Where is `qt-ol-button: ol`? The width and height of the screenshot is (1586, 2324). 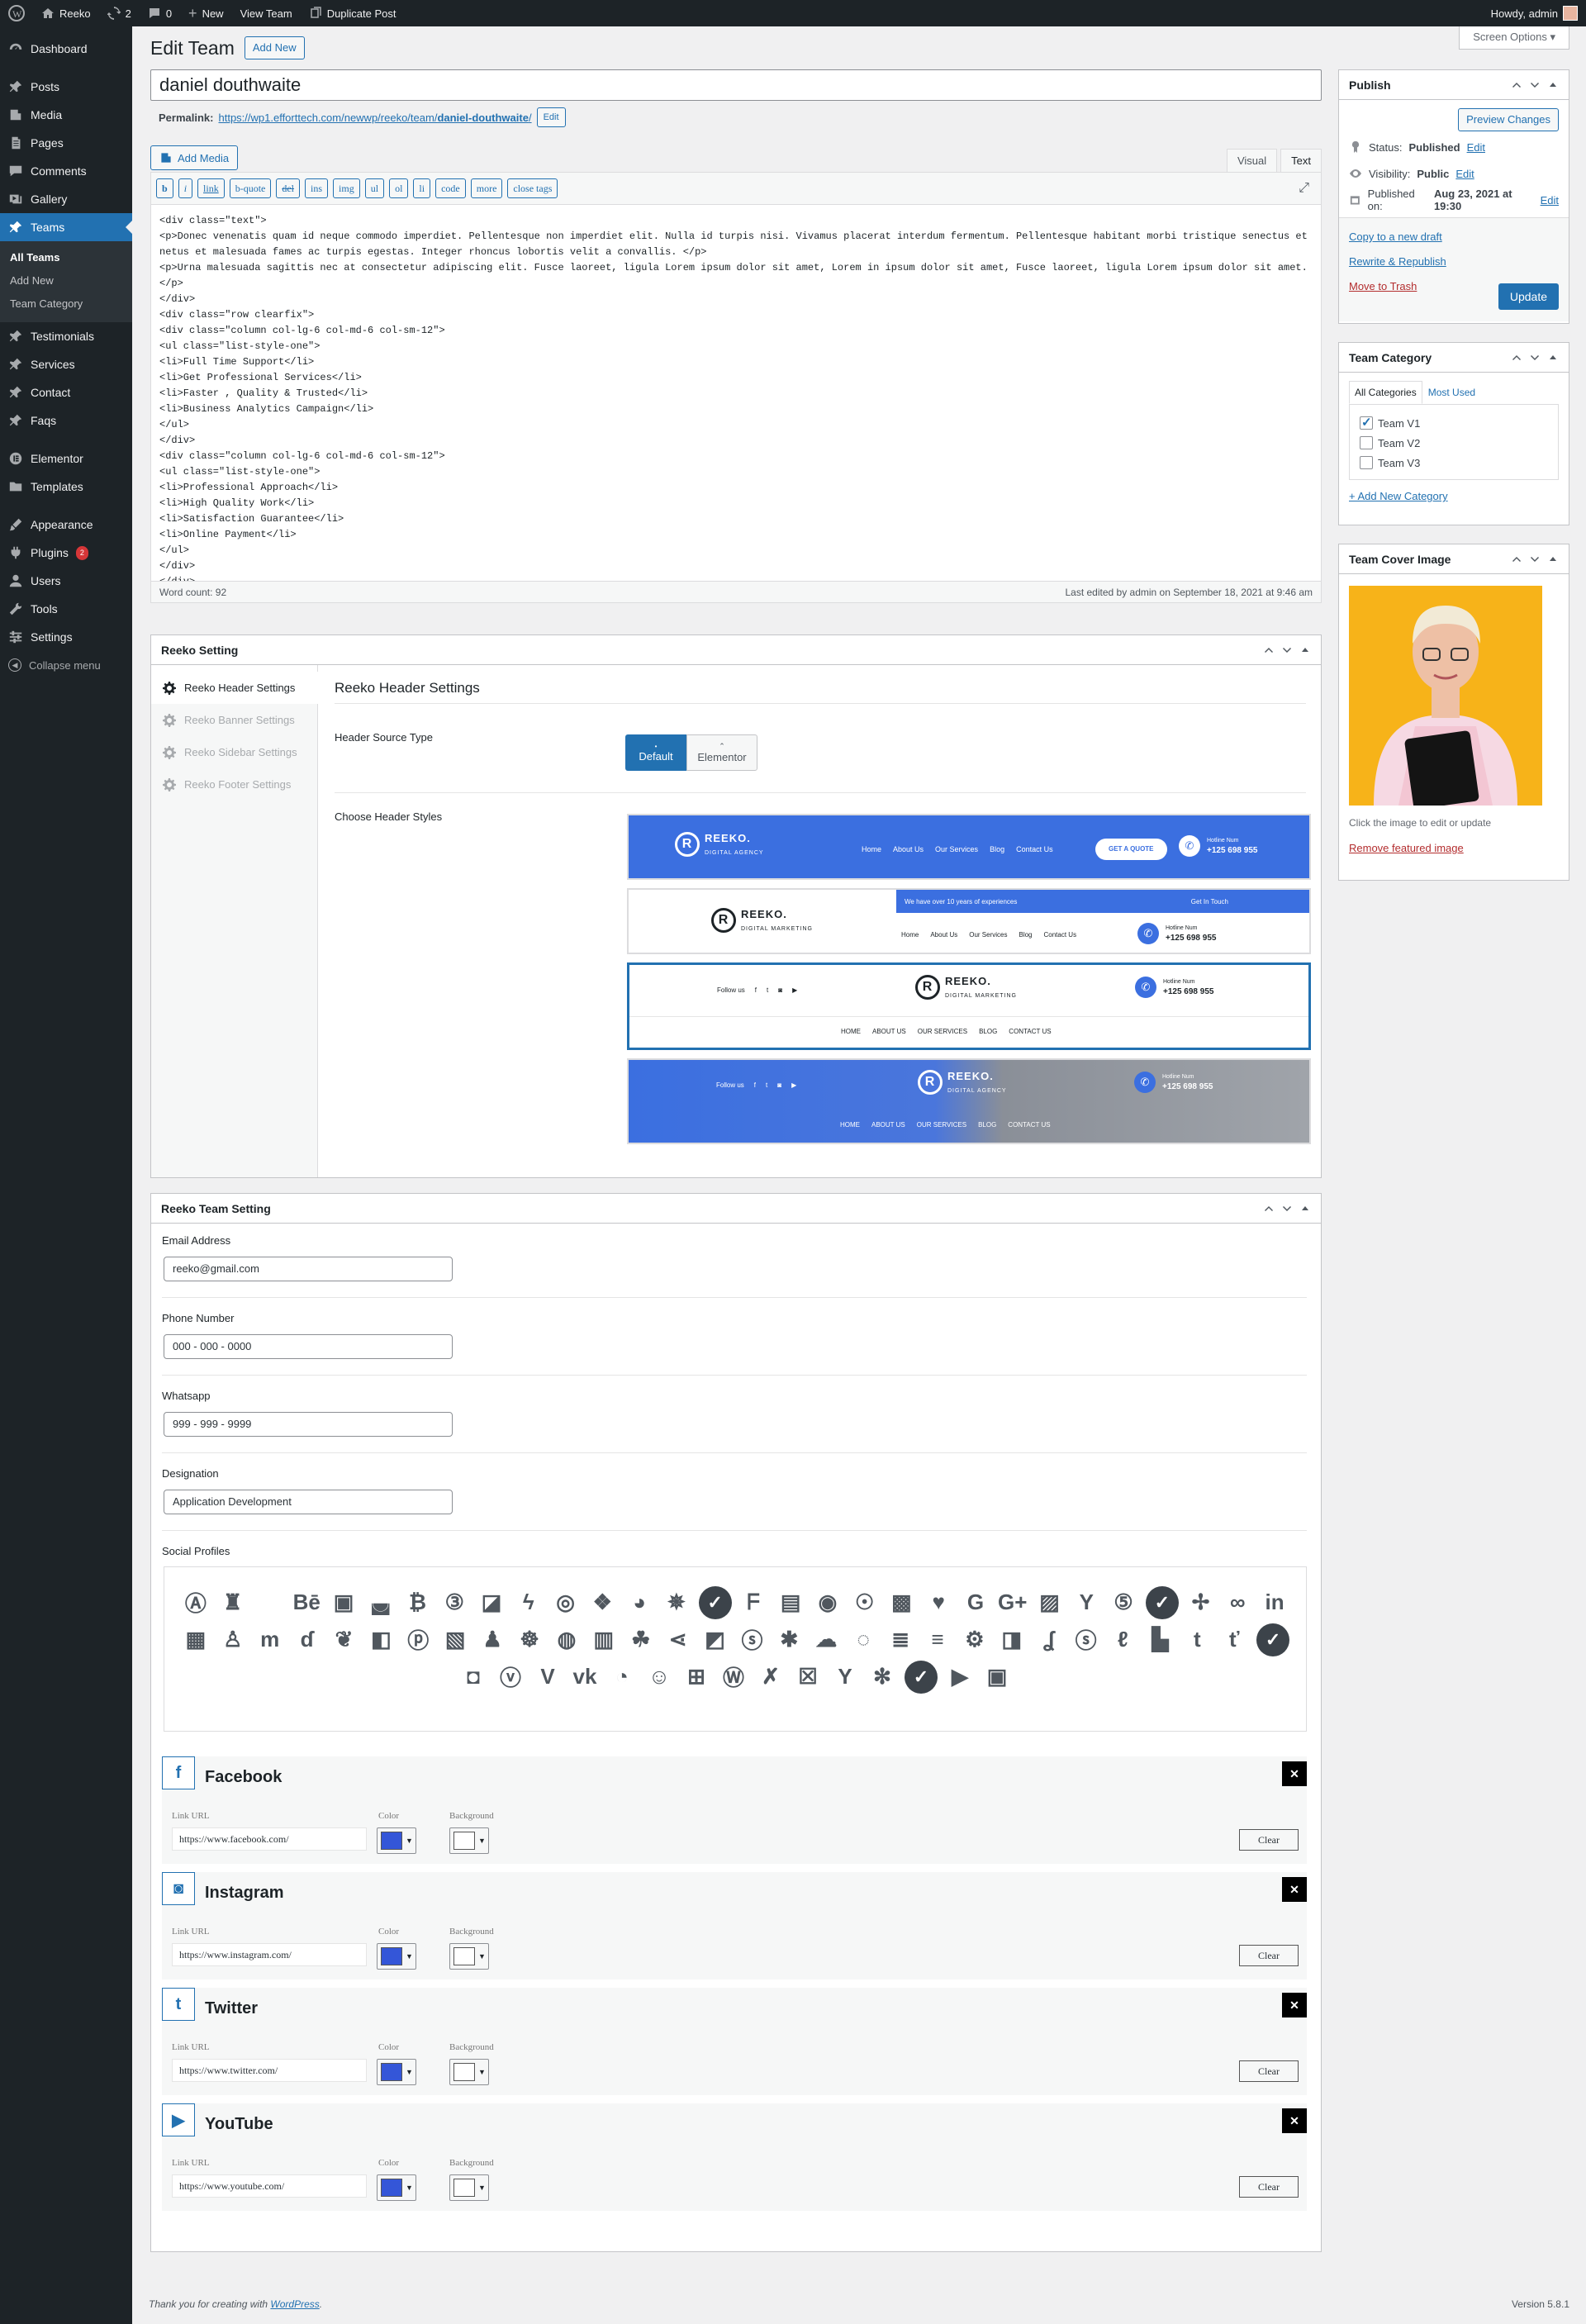
qt-ol-button: ol is located at coordinates (399, 188).